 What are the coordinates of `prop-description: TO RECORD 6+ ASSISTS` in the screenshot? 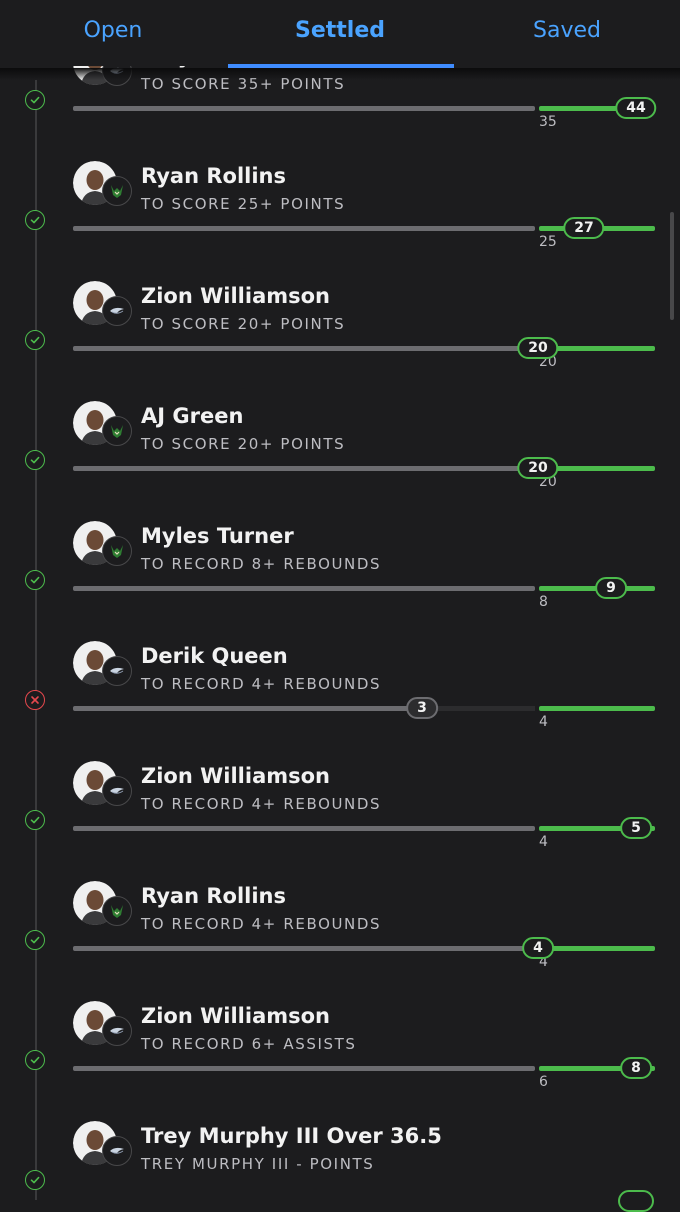 It's located at (249, 1044).